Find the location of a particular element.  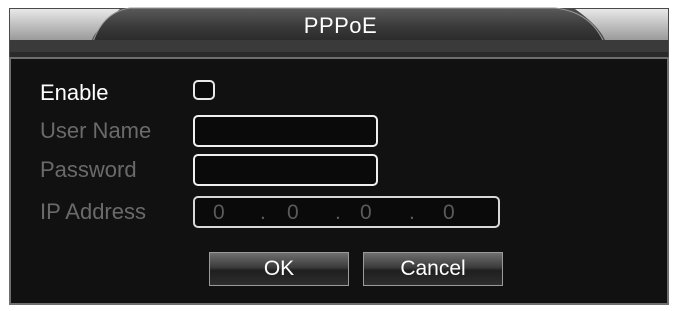

ip-address-input: 0 . 0 . 0 . 0 is located at coordinates (346, 212).